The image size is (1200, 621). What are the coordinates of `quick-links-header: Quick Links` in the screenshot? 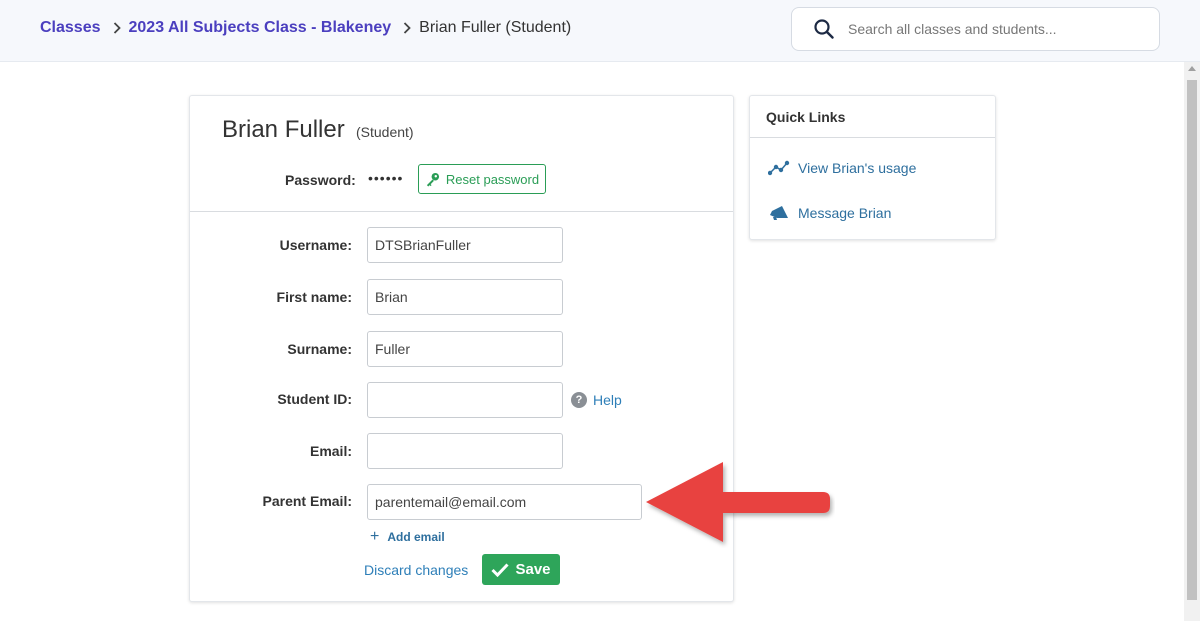 It's located at (872, 117).